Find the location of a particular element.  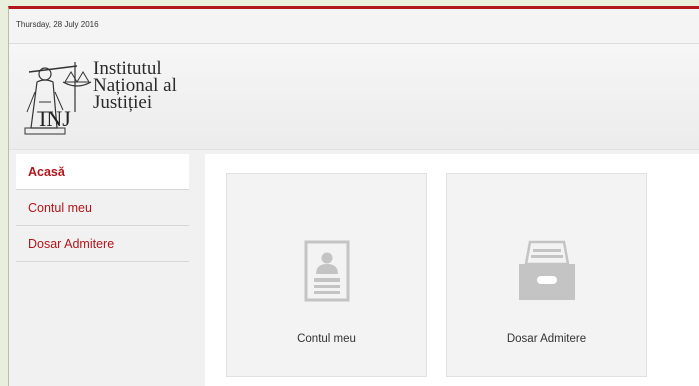

logo-line-3: Justiției is located at coordinates (123, 102).